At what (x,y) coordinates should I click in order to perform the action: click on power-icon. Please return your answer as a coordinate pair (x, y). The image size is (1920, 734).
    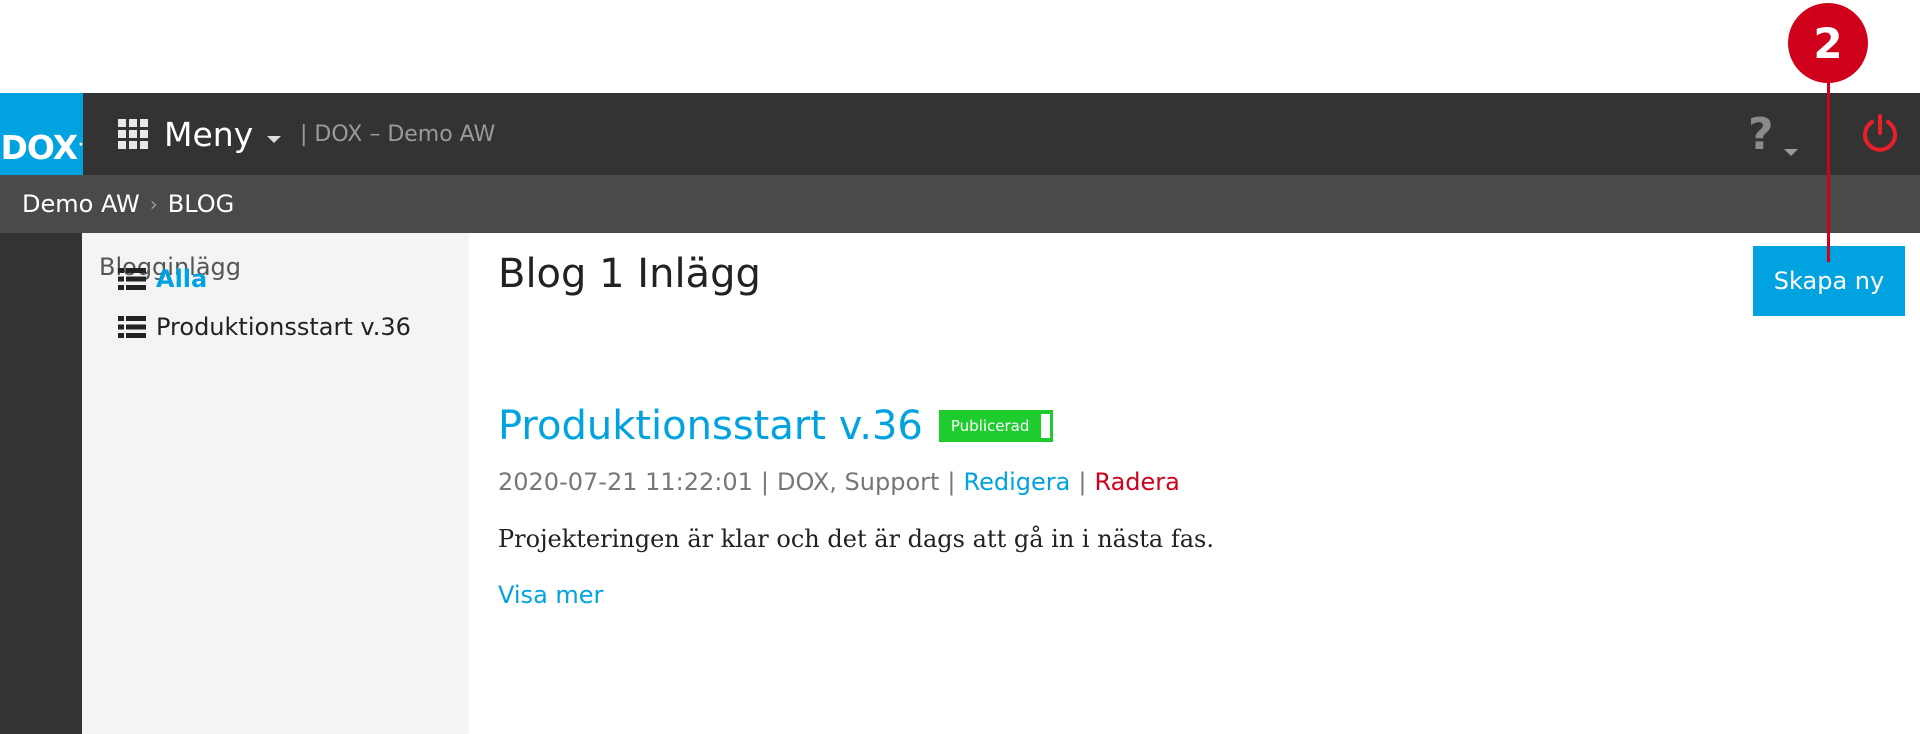
    Looking at the image, I should click on (1880, 133).